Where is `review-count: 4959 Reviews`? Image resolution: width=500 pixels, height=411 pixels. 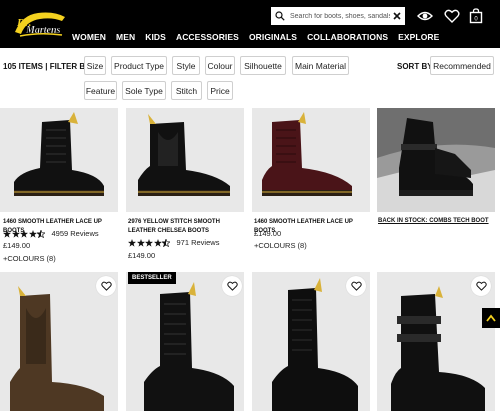 review-count: 4959 Reviews is located at coordinates (75, 233).